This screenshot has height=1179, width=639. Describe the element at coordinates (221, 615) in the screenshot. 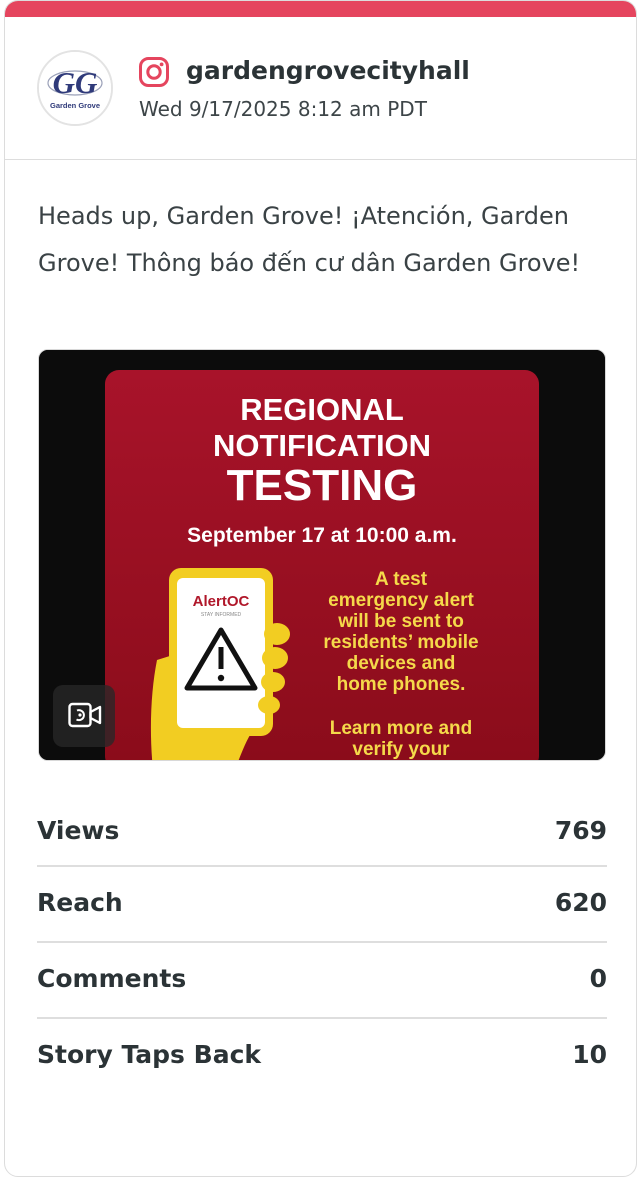

I see `poster-app-tagline: STAY INFORMED` at that location.